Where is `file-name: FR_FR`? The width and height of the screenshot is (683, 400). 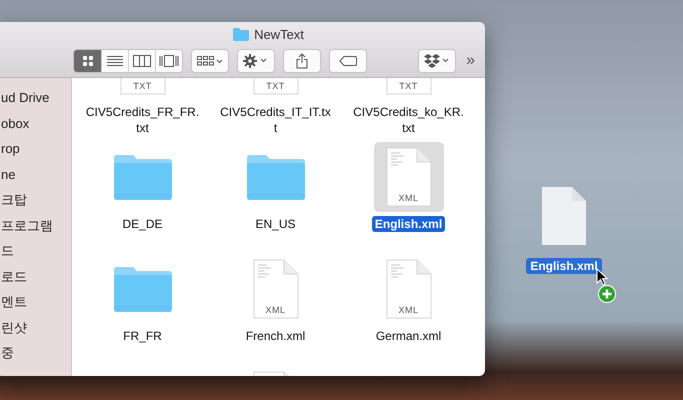
file-name: FR_FR is located at coordinates (142, 336).